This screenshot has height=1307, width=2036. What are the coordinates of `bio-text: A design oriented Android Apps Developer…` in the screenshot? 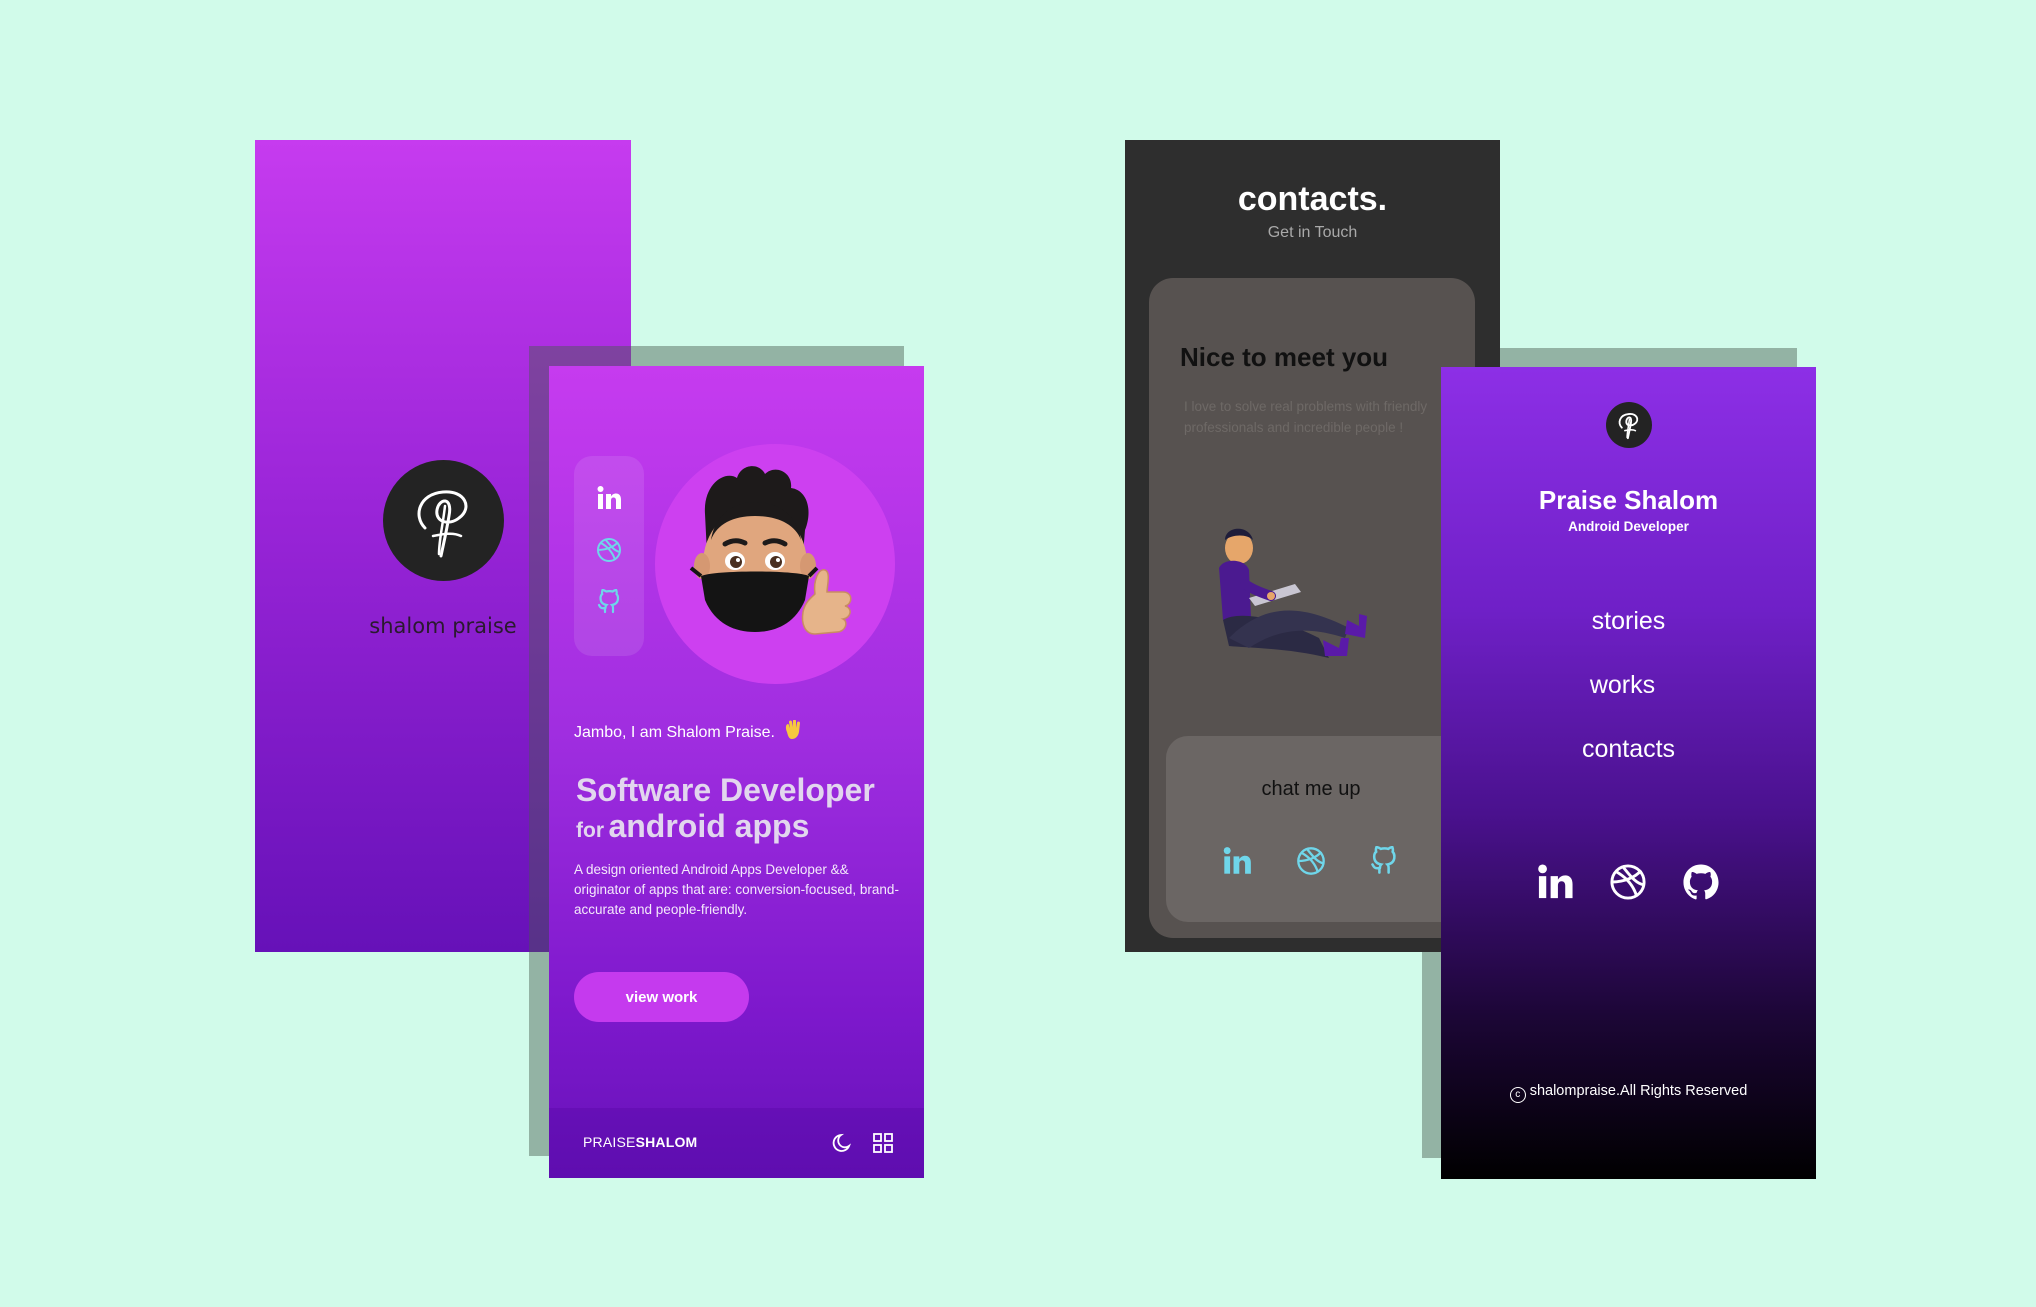 It's located at (736, 889).